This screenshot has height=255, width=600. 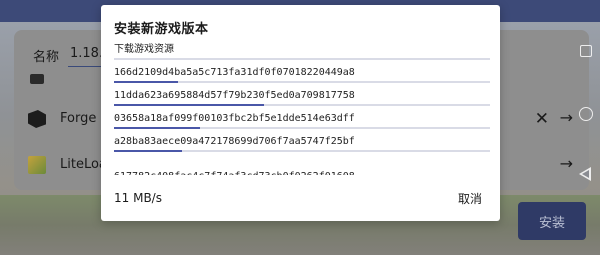 I want to click on forge-label: Forge, so click(x=78, y=118).